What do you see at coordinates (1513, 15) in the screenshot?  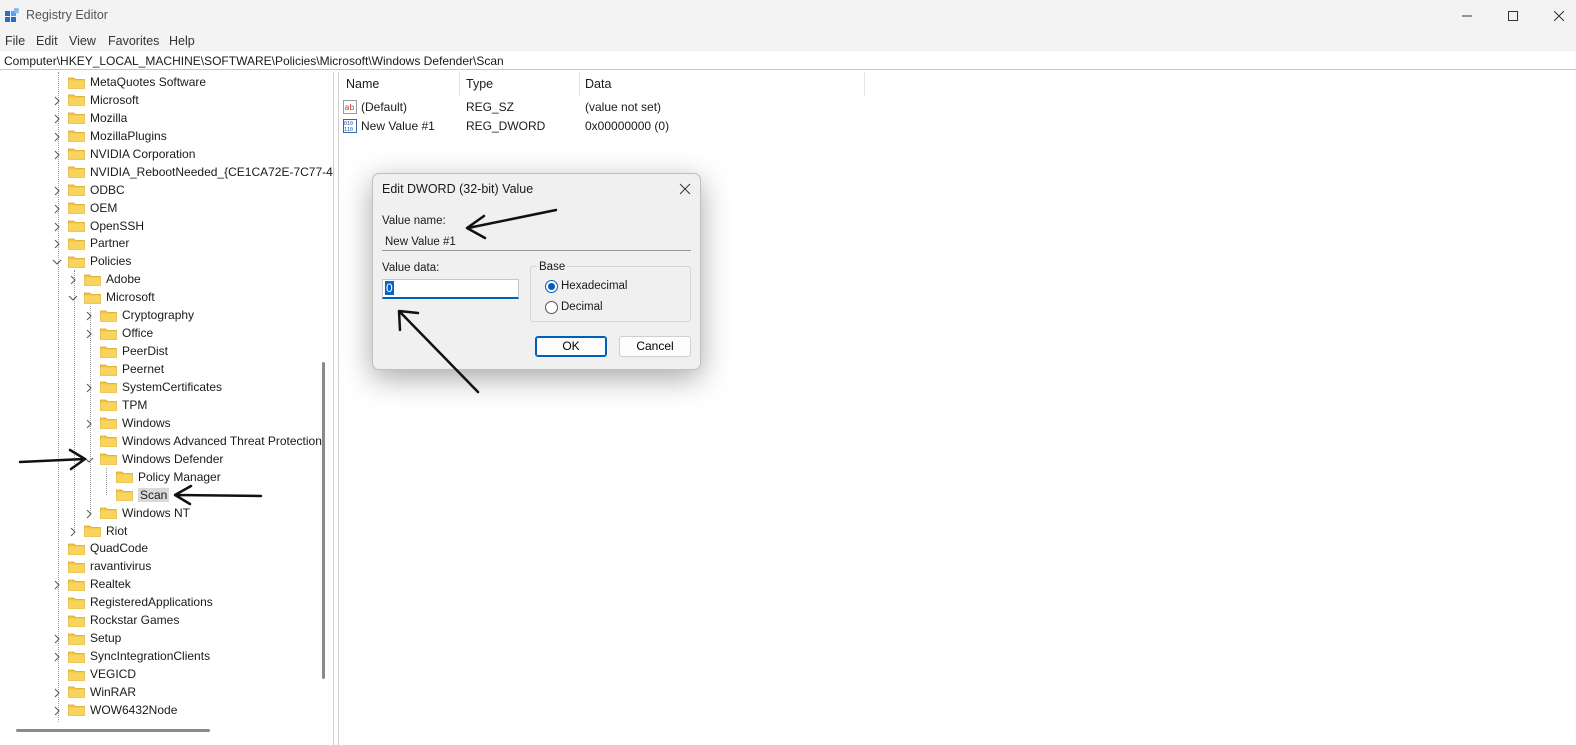 I see `maximize-button` at bounding box center [1513, 15].